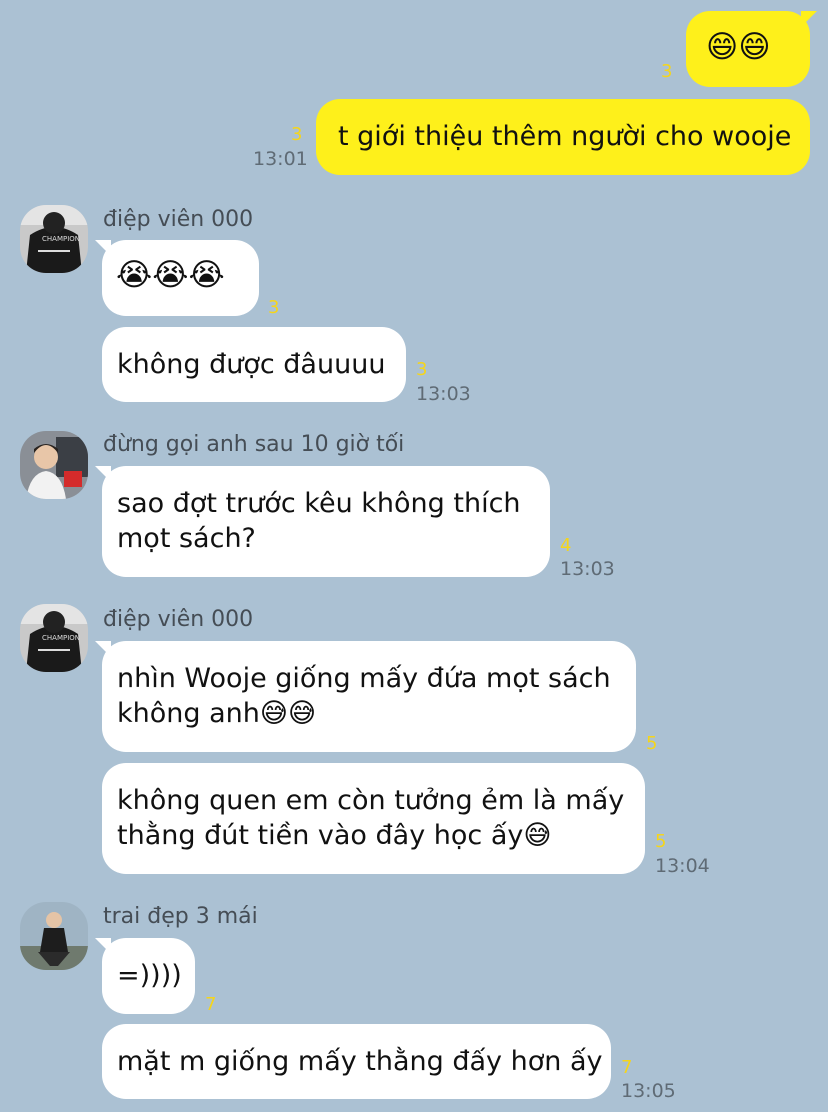  I want to click on outgoing-message-bubble: t giới thiệu thêm người cho wooje, so click(563, 137).